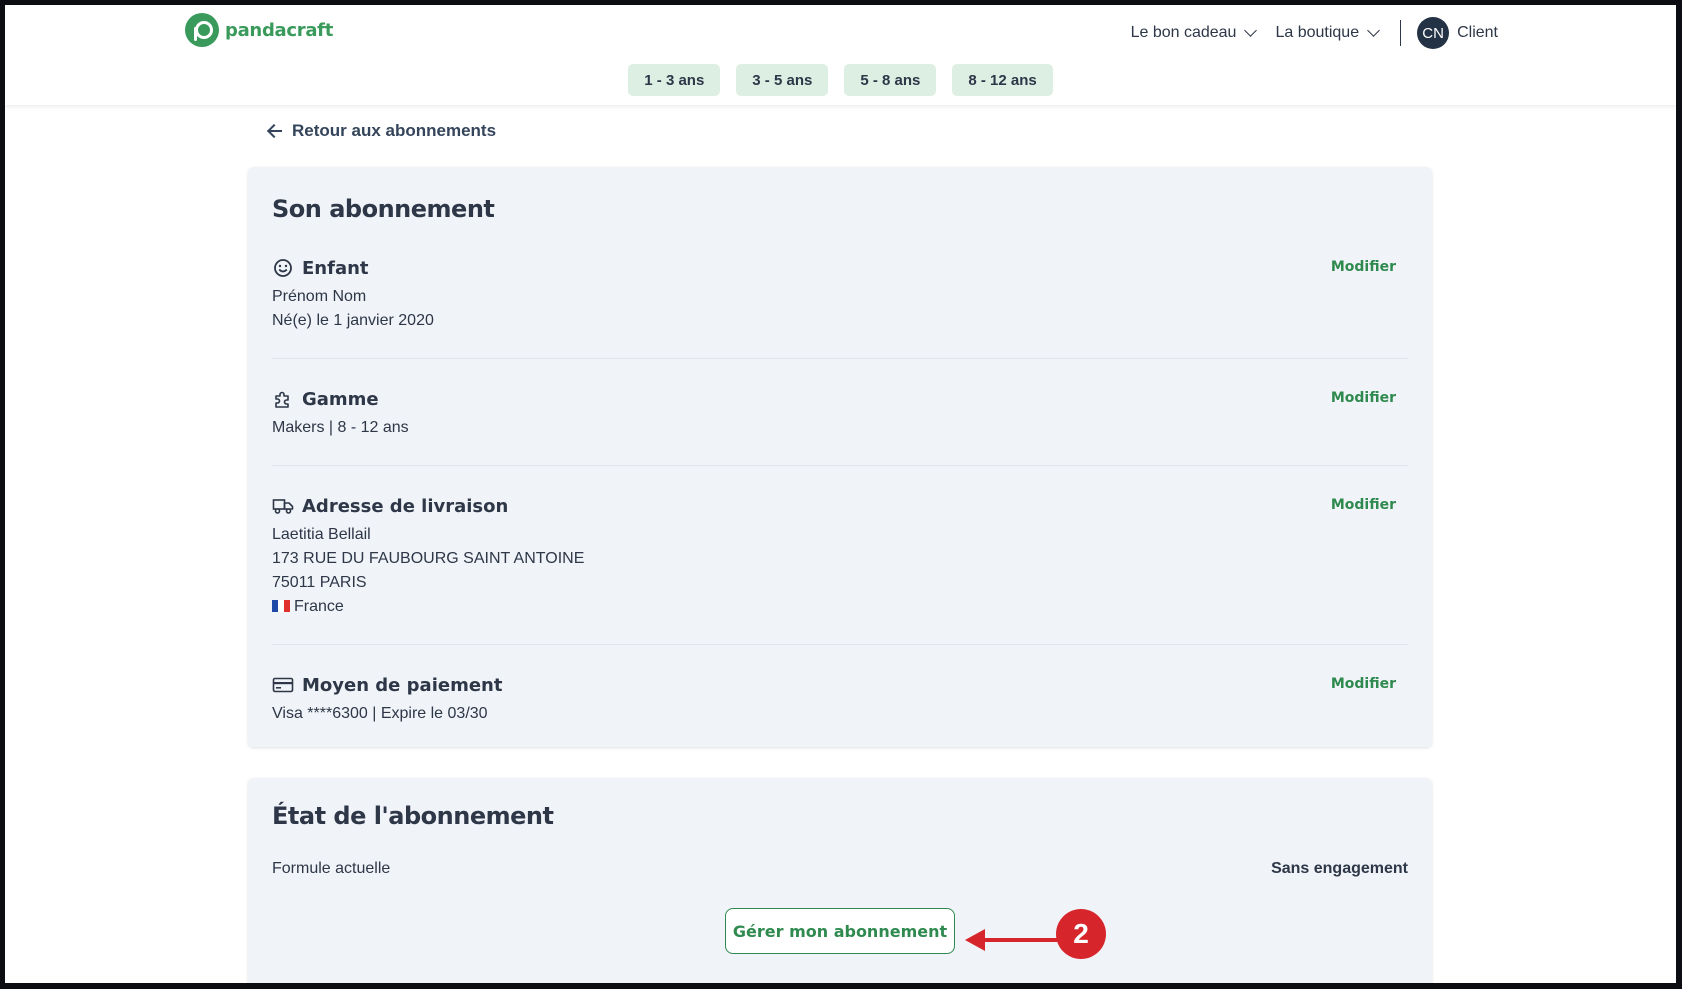 This screenshot has height=989, width=1682. I want to click on nav-divider, so click(1401, 33).